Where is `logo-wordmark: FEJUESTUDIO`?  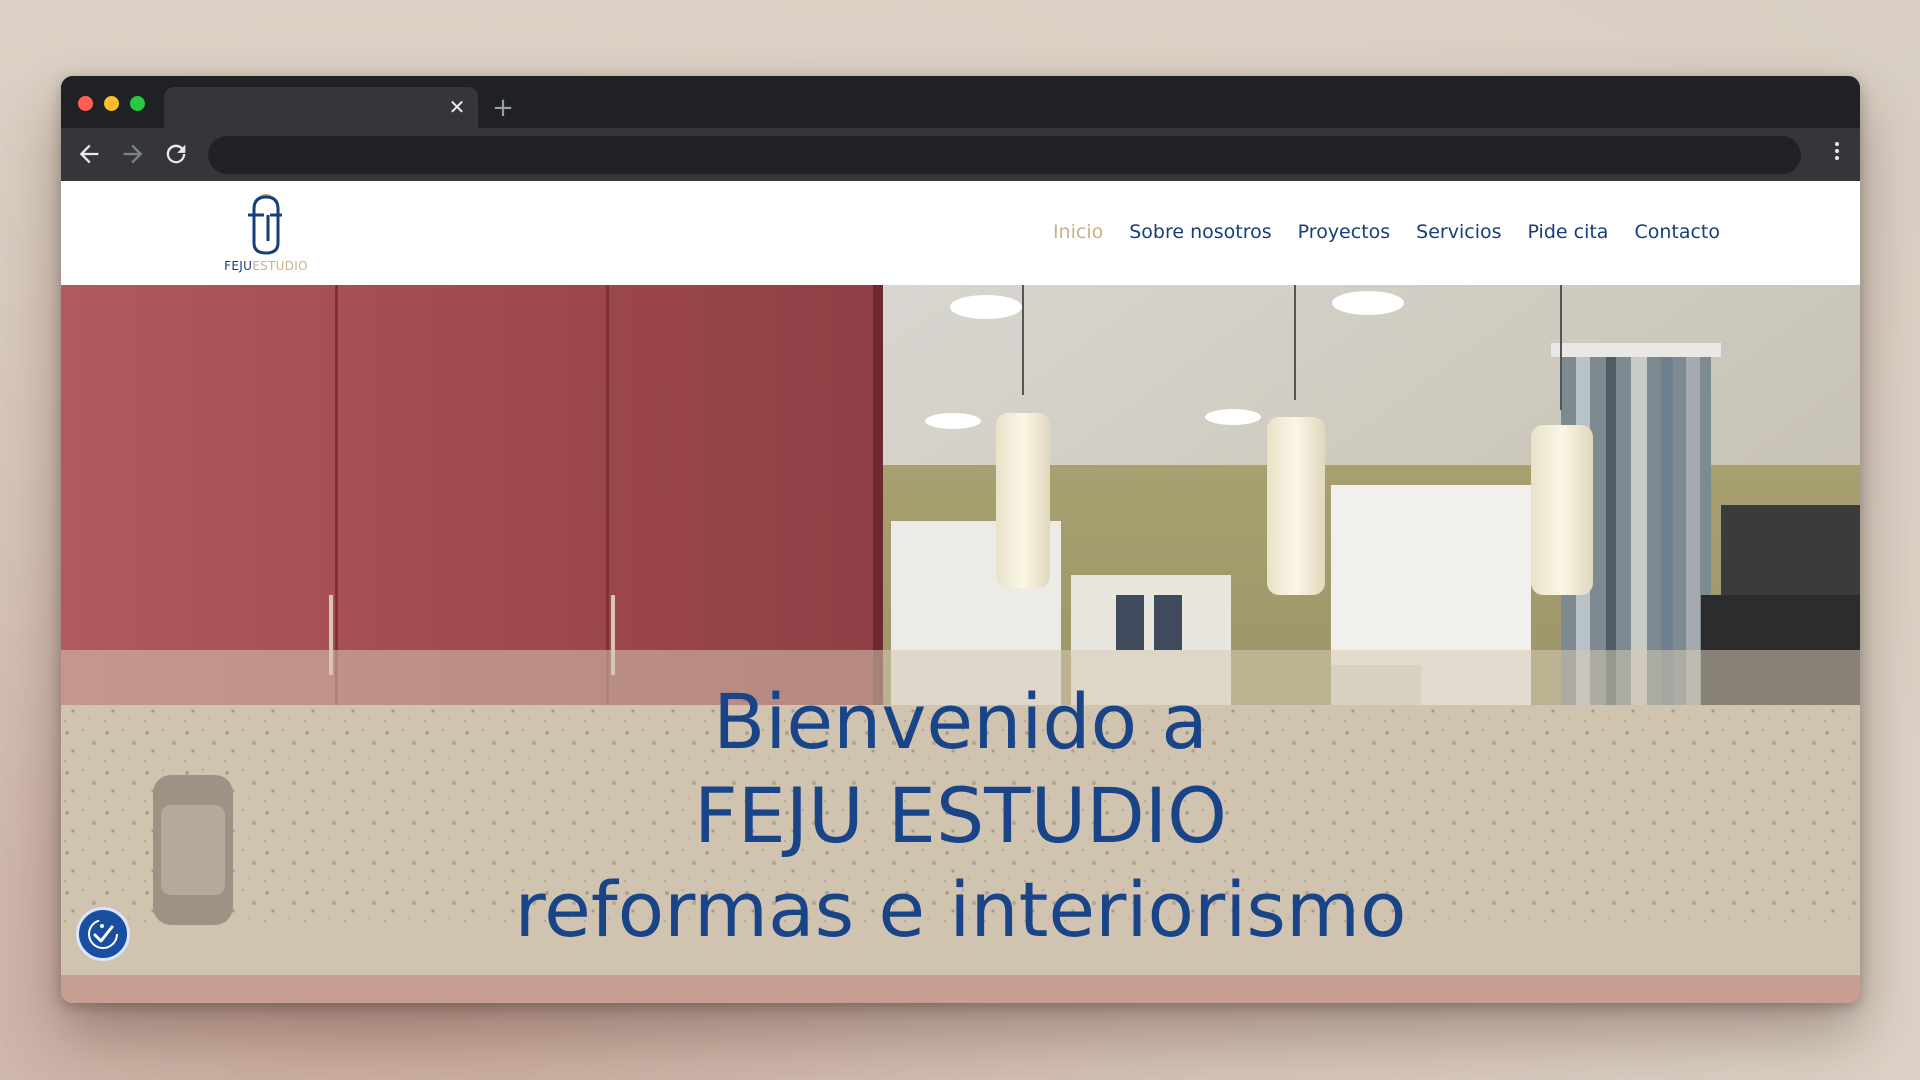
logo-wordmark: FEJUESTUDIO is located at coordinates (266, 266).